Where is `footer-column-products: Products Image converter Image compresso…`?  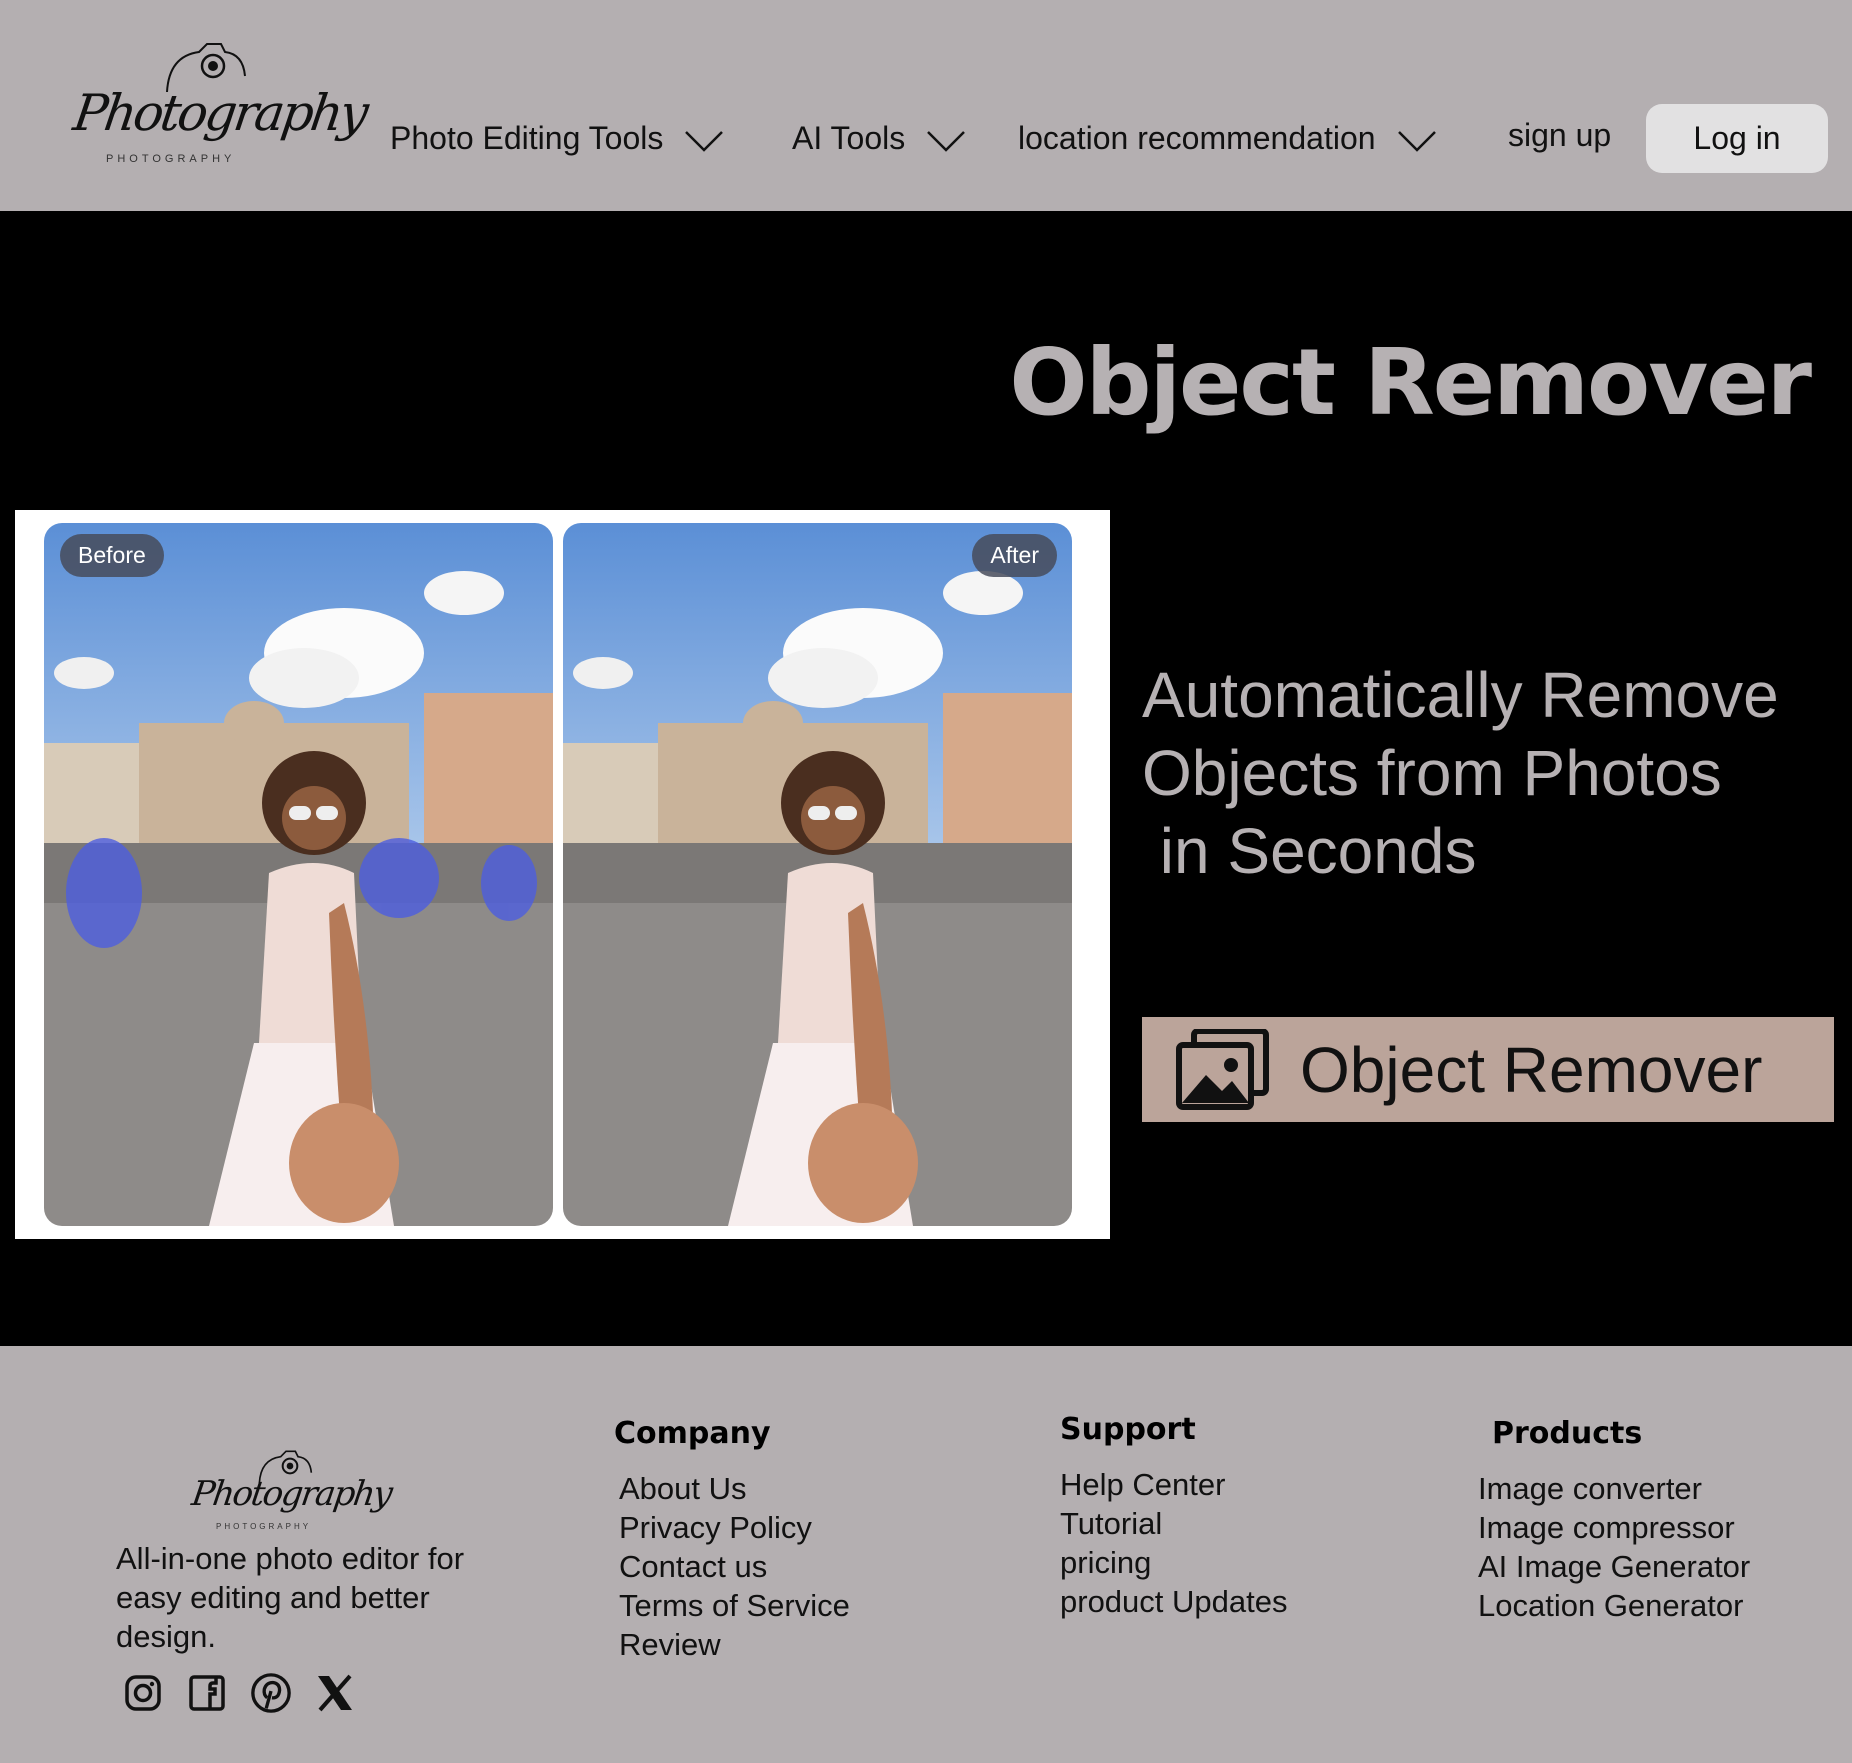 footer-column-products: Products Image converter Image compresso… is located at coordinates (1614, 1520).